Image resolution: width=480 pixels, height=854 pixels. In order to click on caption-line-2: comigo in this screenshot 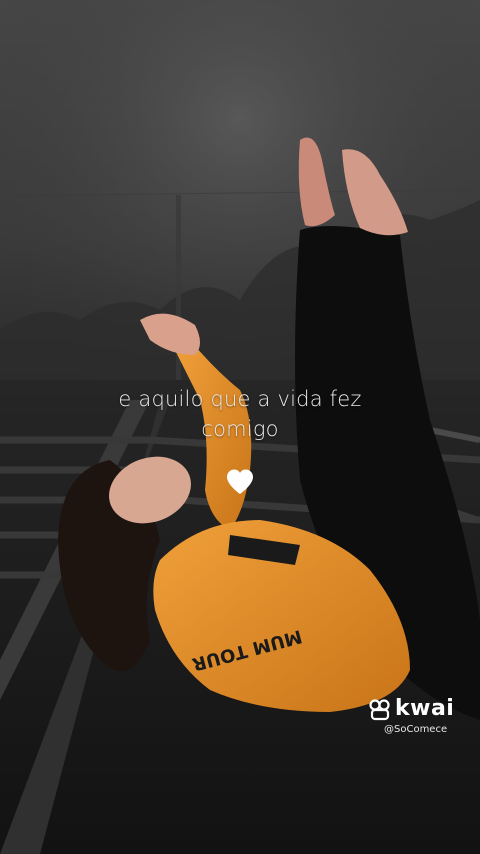, I will do `click(240, 429)`.